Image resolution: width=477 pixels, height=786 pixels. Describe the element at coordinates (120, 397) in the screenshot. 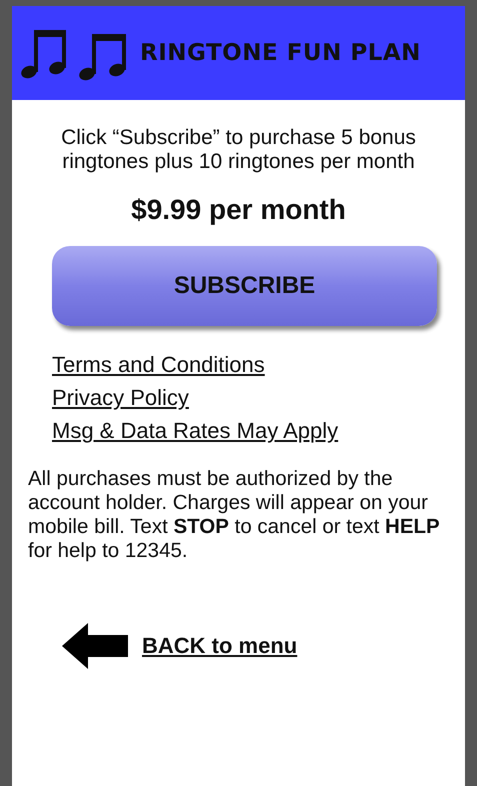

I see `text-link: Privacy Policy` at that location.